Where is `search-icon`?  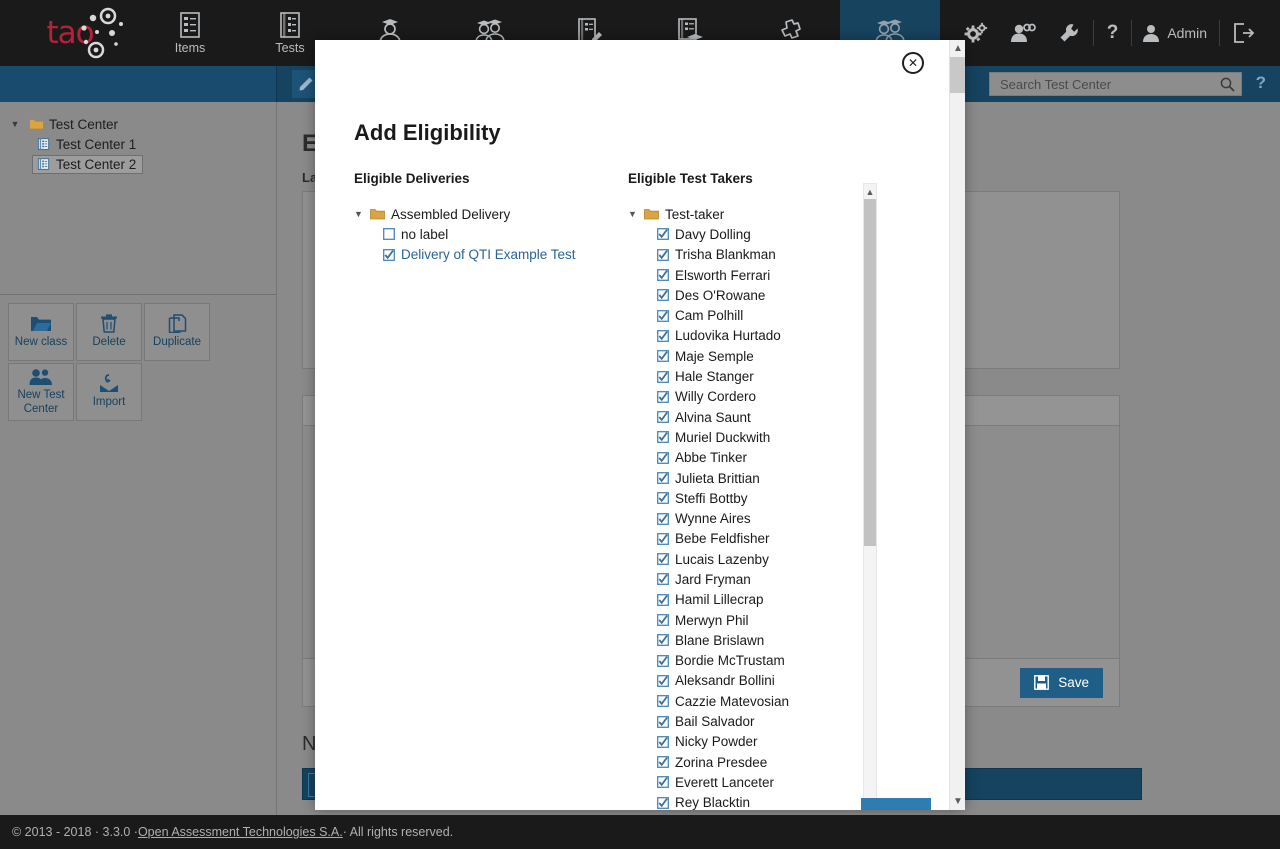
search-icon is located at coordinates (1227, 84).